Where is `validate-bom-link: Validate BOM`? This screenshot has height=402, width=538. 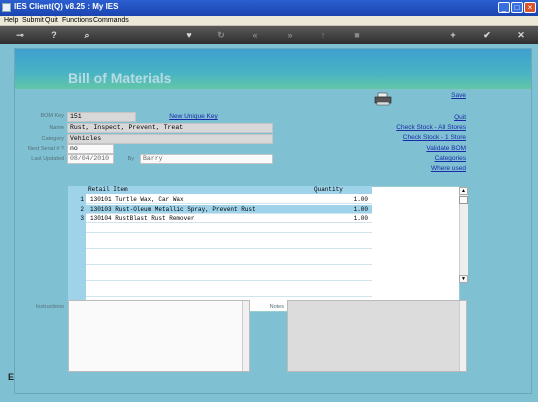 validate-bom-link: Validate BOM is located at coordinates (423, 148).